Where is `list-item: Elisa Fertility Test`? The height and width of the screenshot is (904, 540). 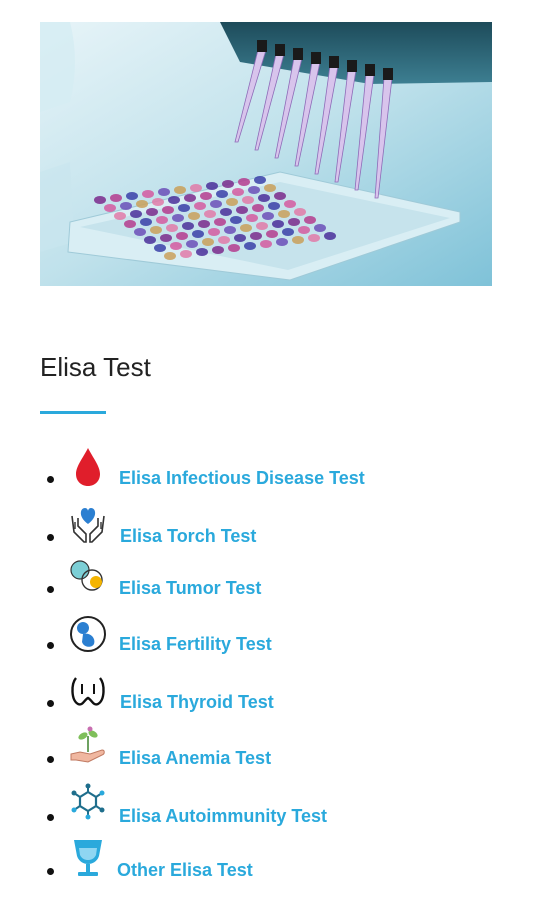 list-item: Elisa Fertility Test is located at coordinates (280, 631).